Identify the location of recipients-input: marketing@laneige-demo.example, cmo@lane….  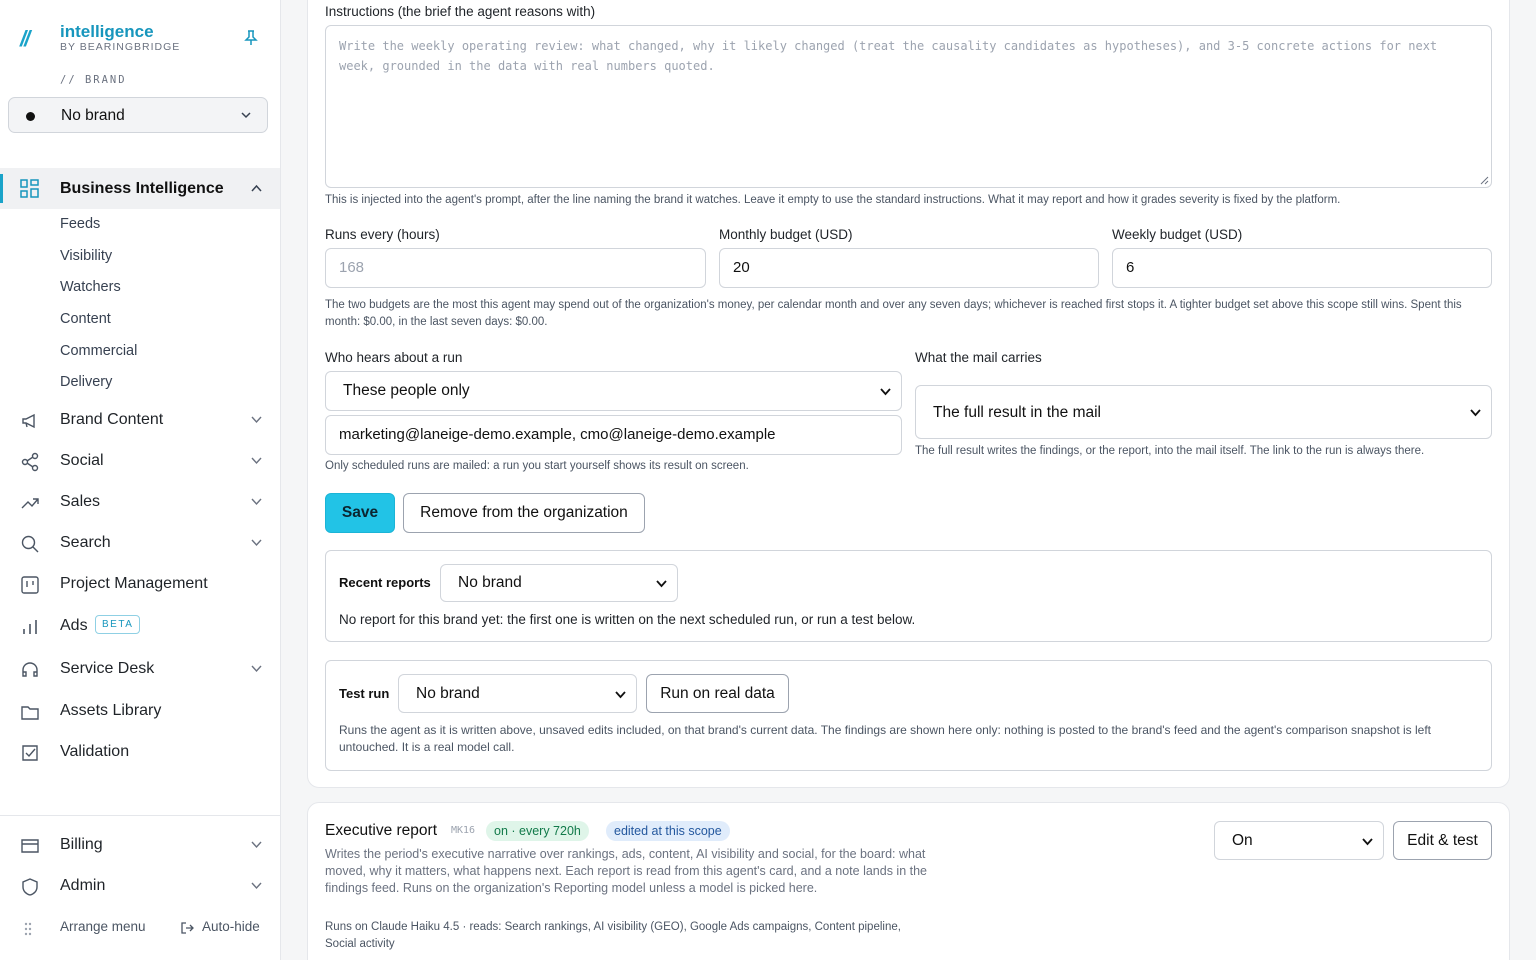
(613, 435).